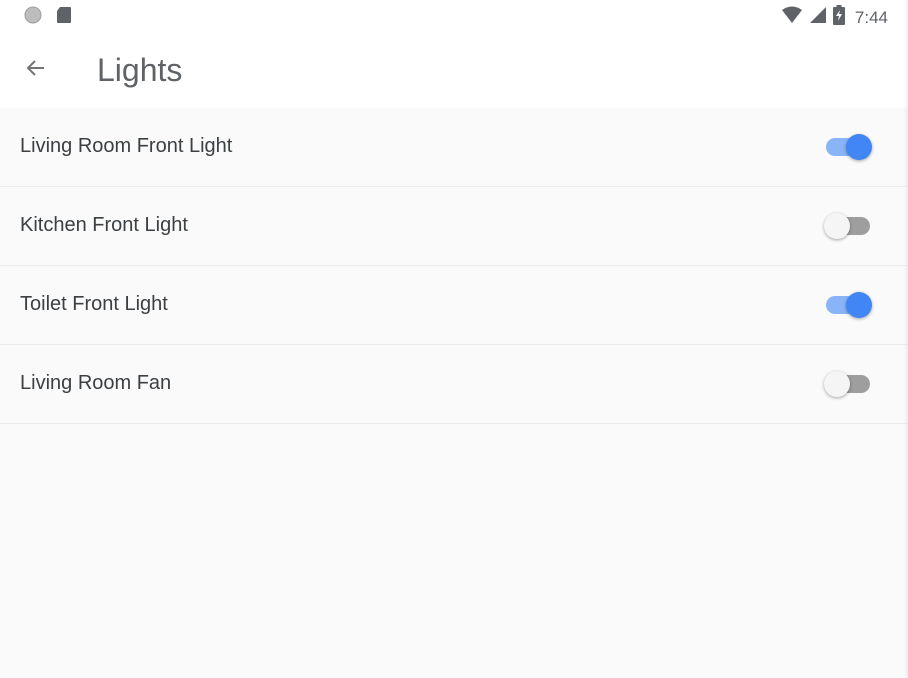 The height and width of the screenshot is (678, 908). I want to click on back-button, so click(36, 70).